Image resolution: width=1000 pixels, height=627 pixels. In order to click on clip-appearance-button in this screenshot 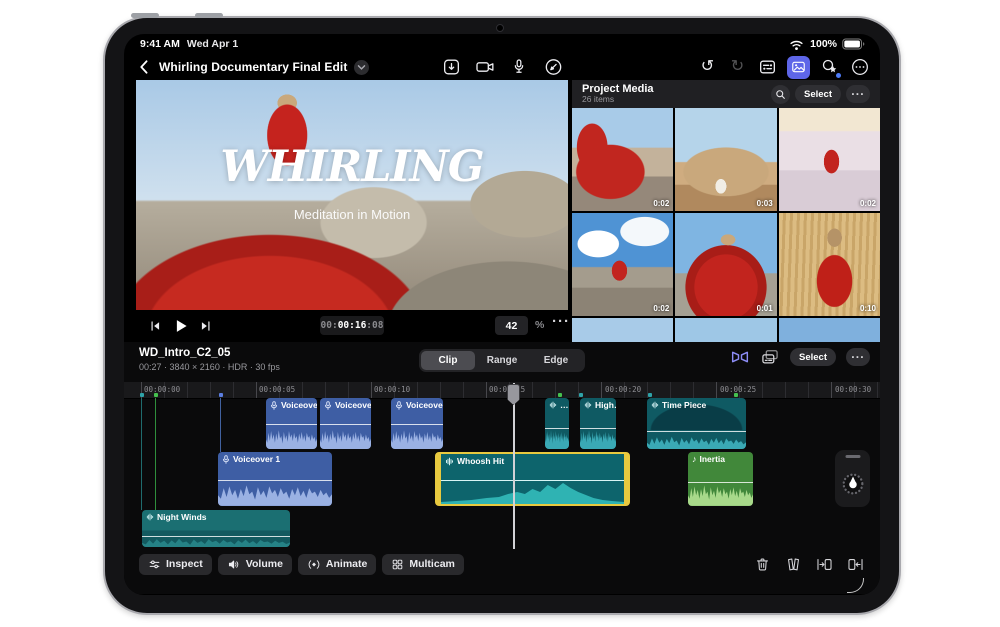, I will do `click(770, 357)`.